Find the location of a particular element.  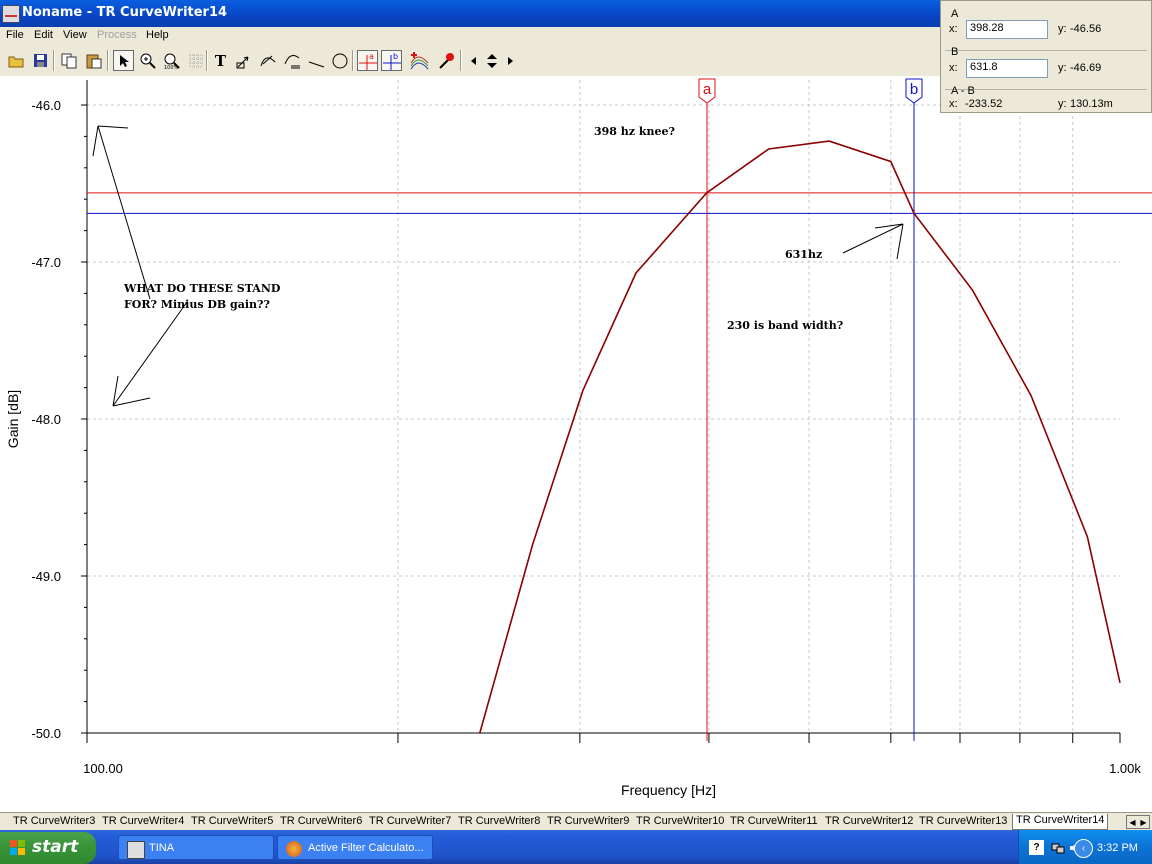

add-curve-icon is located at coordinates (419, 60).